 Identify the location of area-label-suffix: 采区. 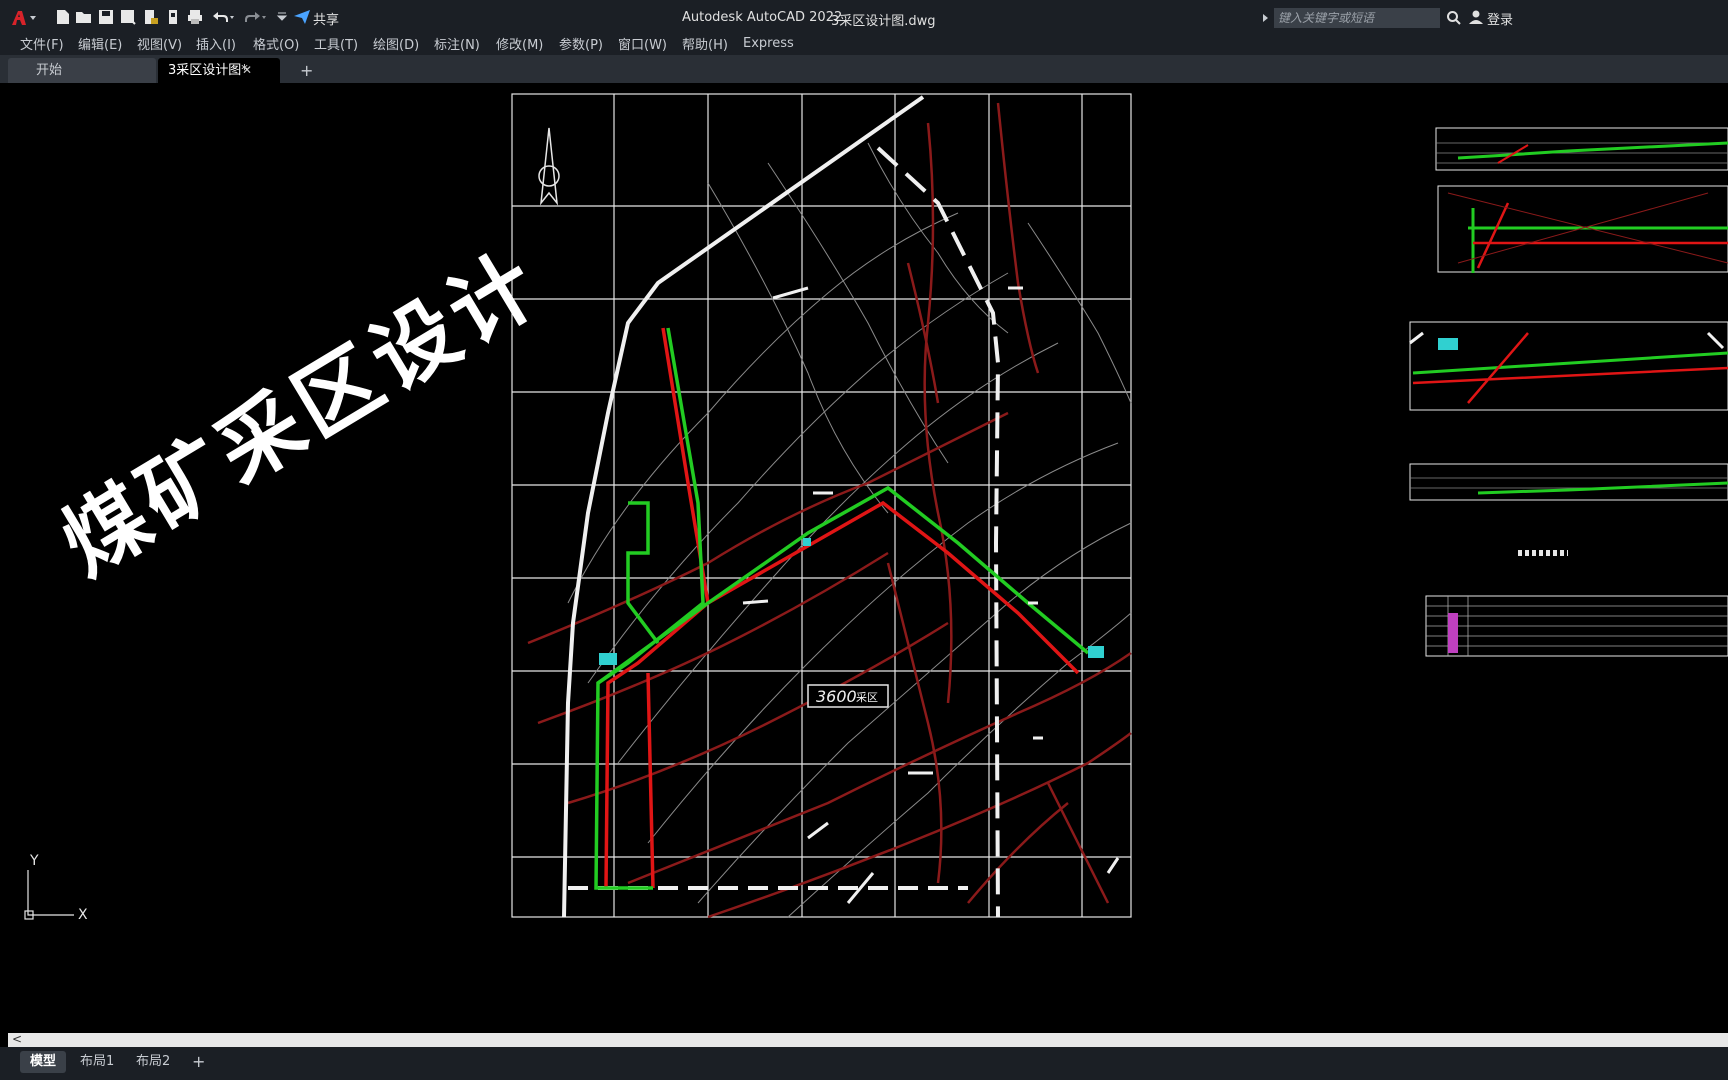
(867, 697).